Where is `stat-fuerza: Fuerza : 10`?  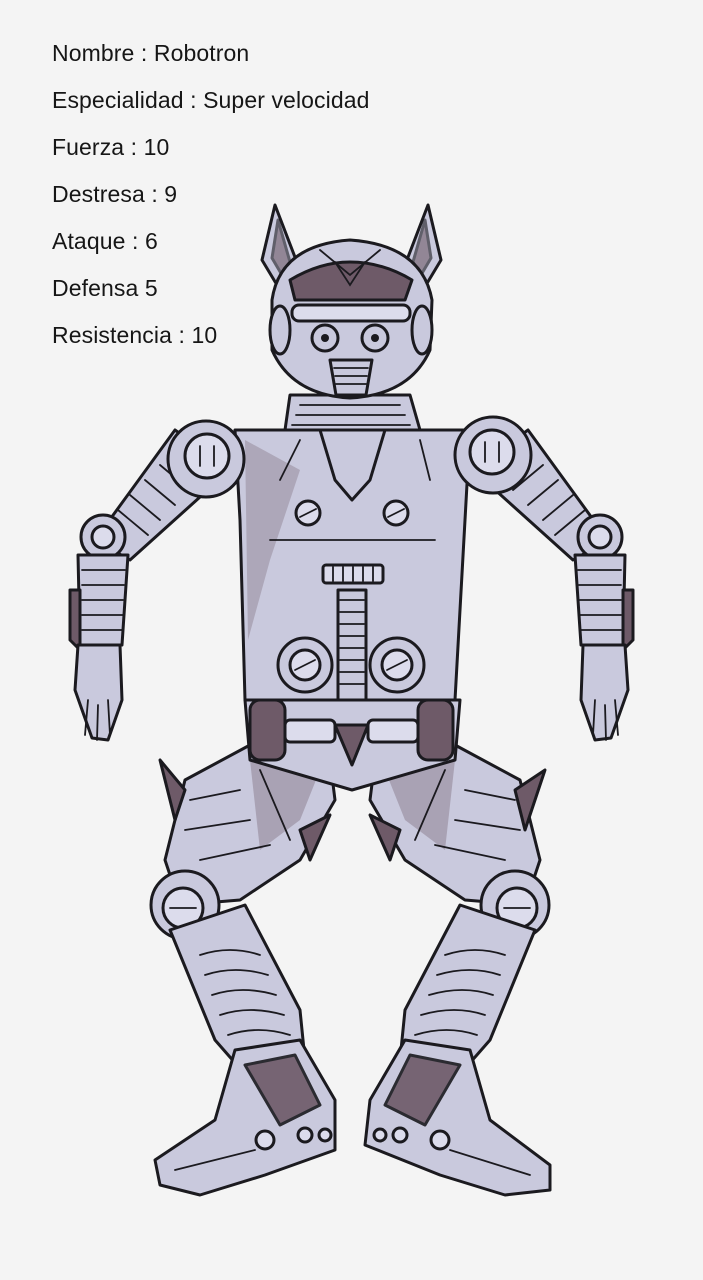 stat-fuerza: Fuerza : 10 is located at coordinates (111, 147).